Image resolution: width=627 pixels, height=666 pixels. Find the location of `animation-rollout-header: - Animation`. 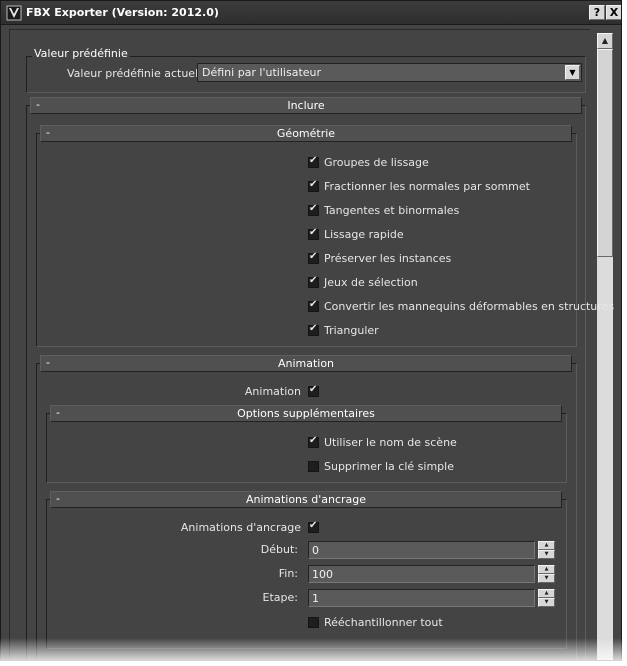

animation-rollout-header: - Animation is located at coordinates (306, 363).